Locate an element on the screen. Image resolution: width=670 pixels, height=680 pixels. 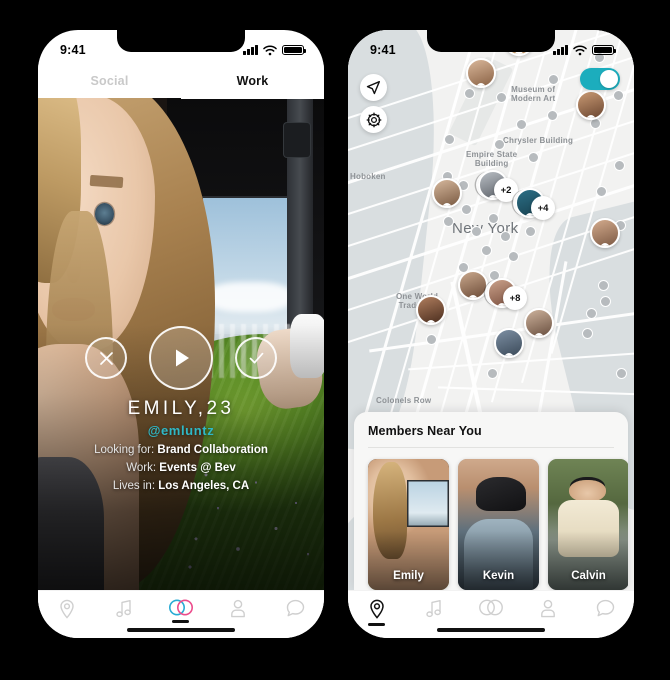
device-notch is located at coordinates (181, 41).